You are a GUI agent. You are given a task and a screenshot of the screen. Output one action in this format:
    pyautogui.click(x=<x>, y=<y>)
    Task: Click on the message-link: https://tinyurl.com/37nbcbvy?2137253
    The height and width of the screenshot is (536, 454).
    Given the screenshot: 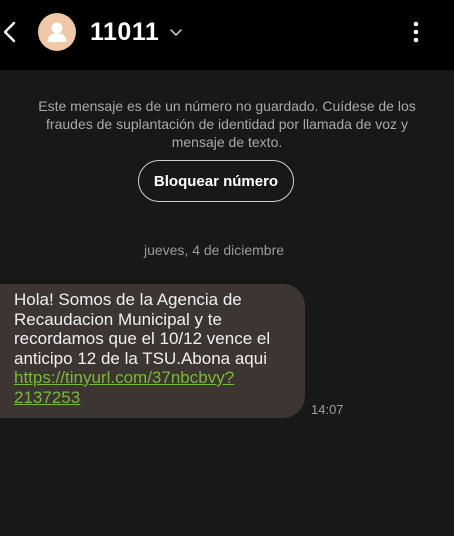 What is the action you would take?
    pyautogui.click(x=124, y=387)
    